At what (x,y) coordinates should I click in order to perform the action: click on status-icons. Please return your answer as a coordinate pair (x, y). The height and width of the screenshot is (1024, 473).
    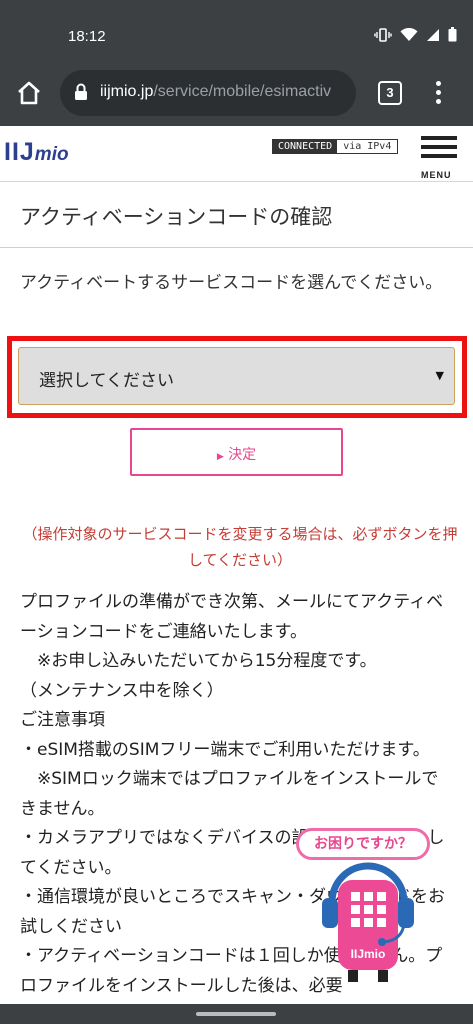
    Looking at the image, I should click on (415, 34).